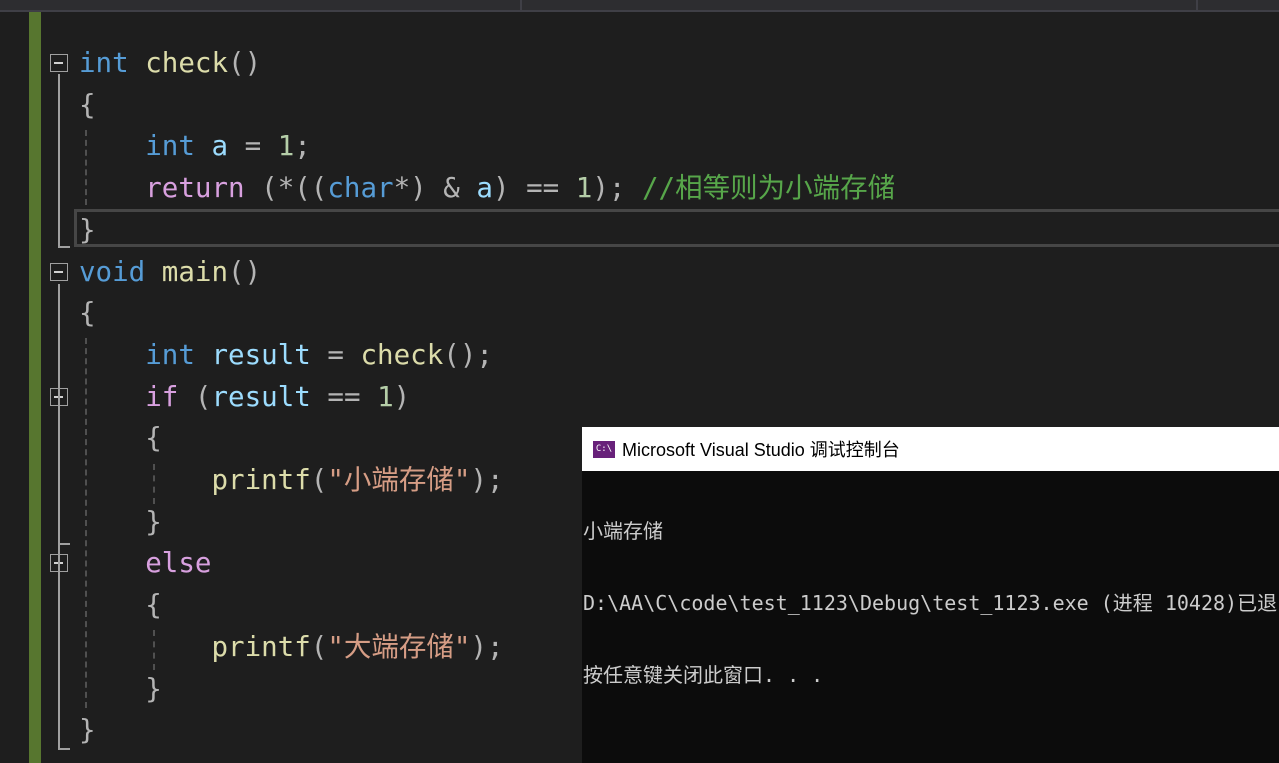  Describe the element at coordinates (468, 354) in the screenshot. I see `code-token: ();` at that location.